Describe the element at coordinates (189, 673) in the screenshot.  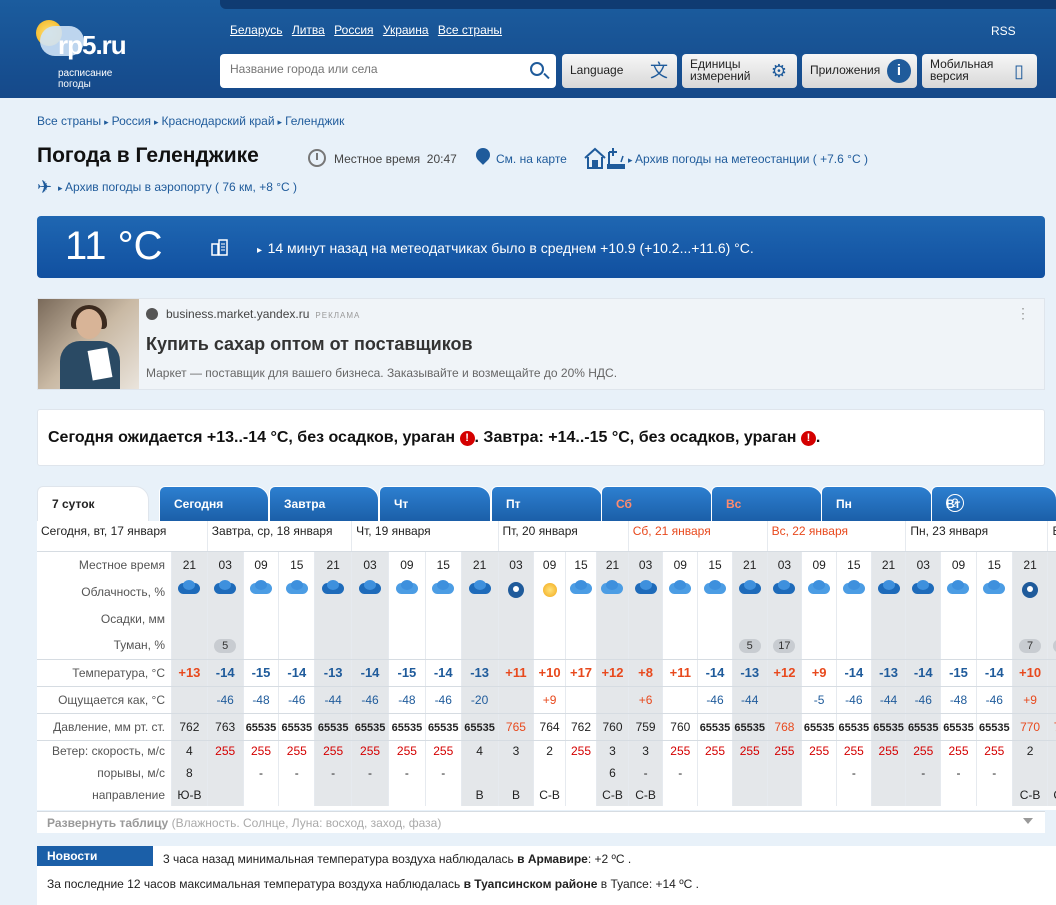
I see `temperature-cell: +13` at that location.